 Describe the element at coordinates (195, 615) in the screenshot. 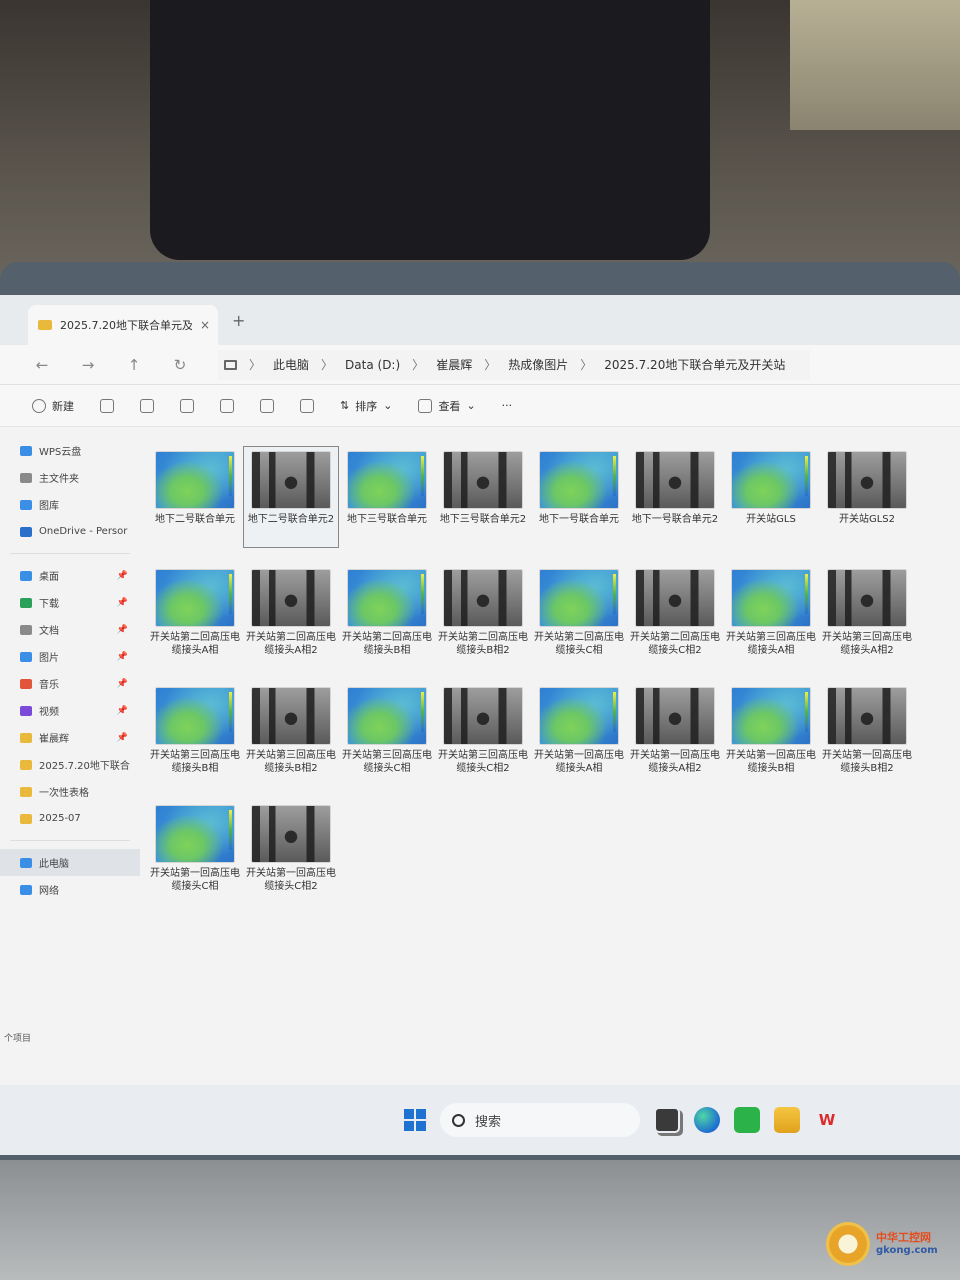

I see `file-item: 开关站第二回高压电缆接头A相` at that location.